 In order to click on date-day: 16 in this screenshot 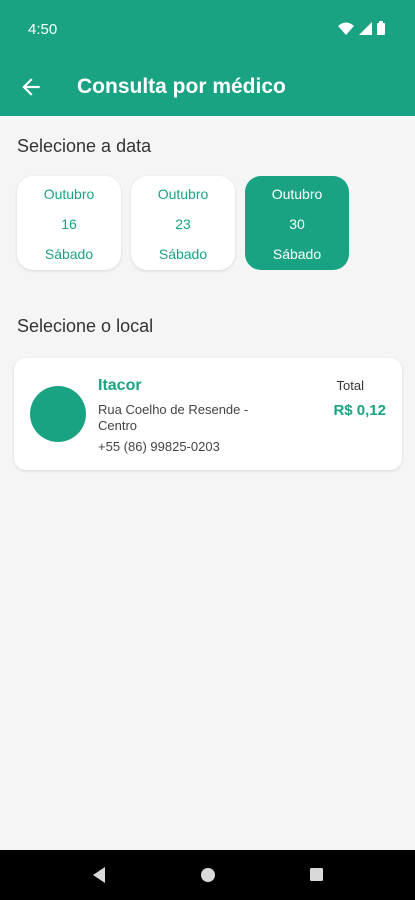, I will do `click(69, 224)`.